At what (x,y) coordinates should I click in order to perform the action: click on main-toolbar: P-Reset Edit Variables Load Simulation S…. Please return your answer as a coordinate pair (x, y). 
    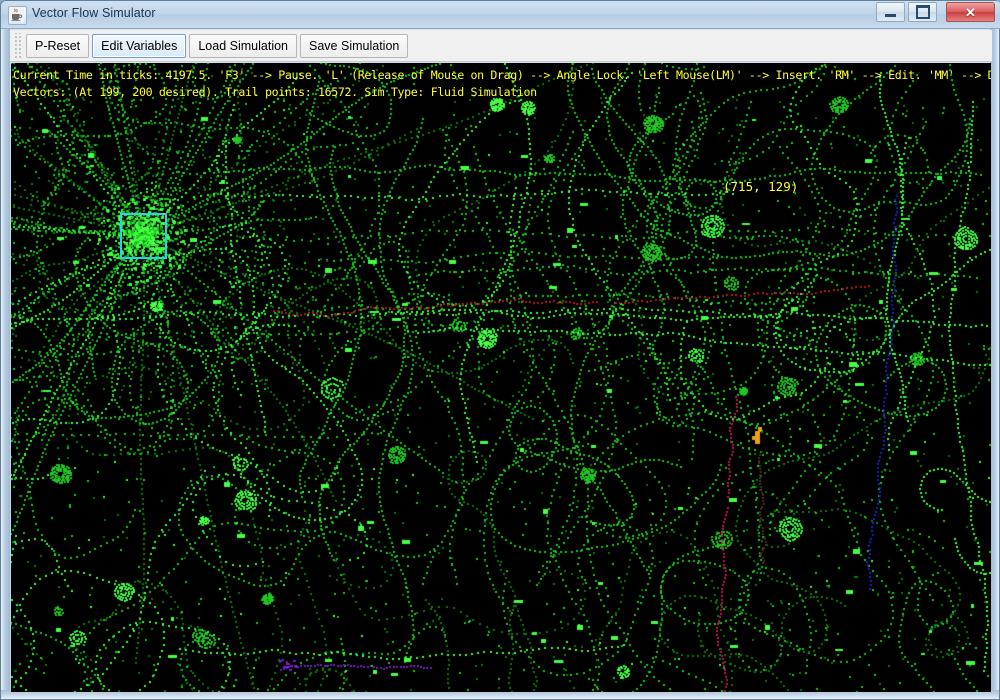
    Looking at the image, I should click on (501, 46).